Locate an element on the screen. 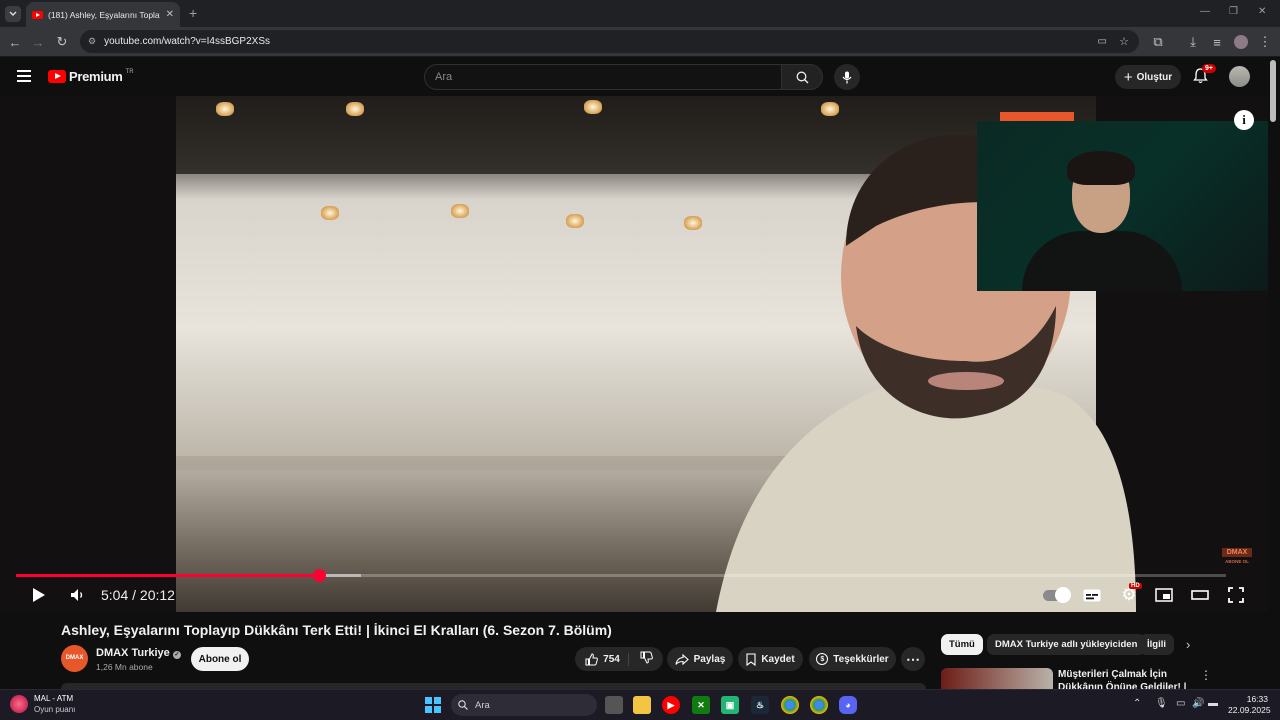 This screenshot has width=1280, height=720. miniplayer-icon is located at coordinates (1164, 595).